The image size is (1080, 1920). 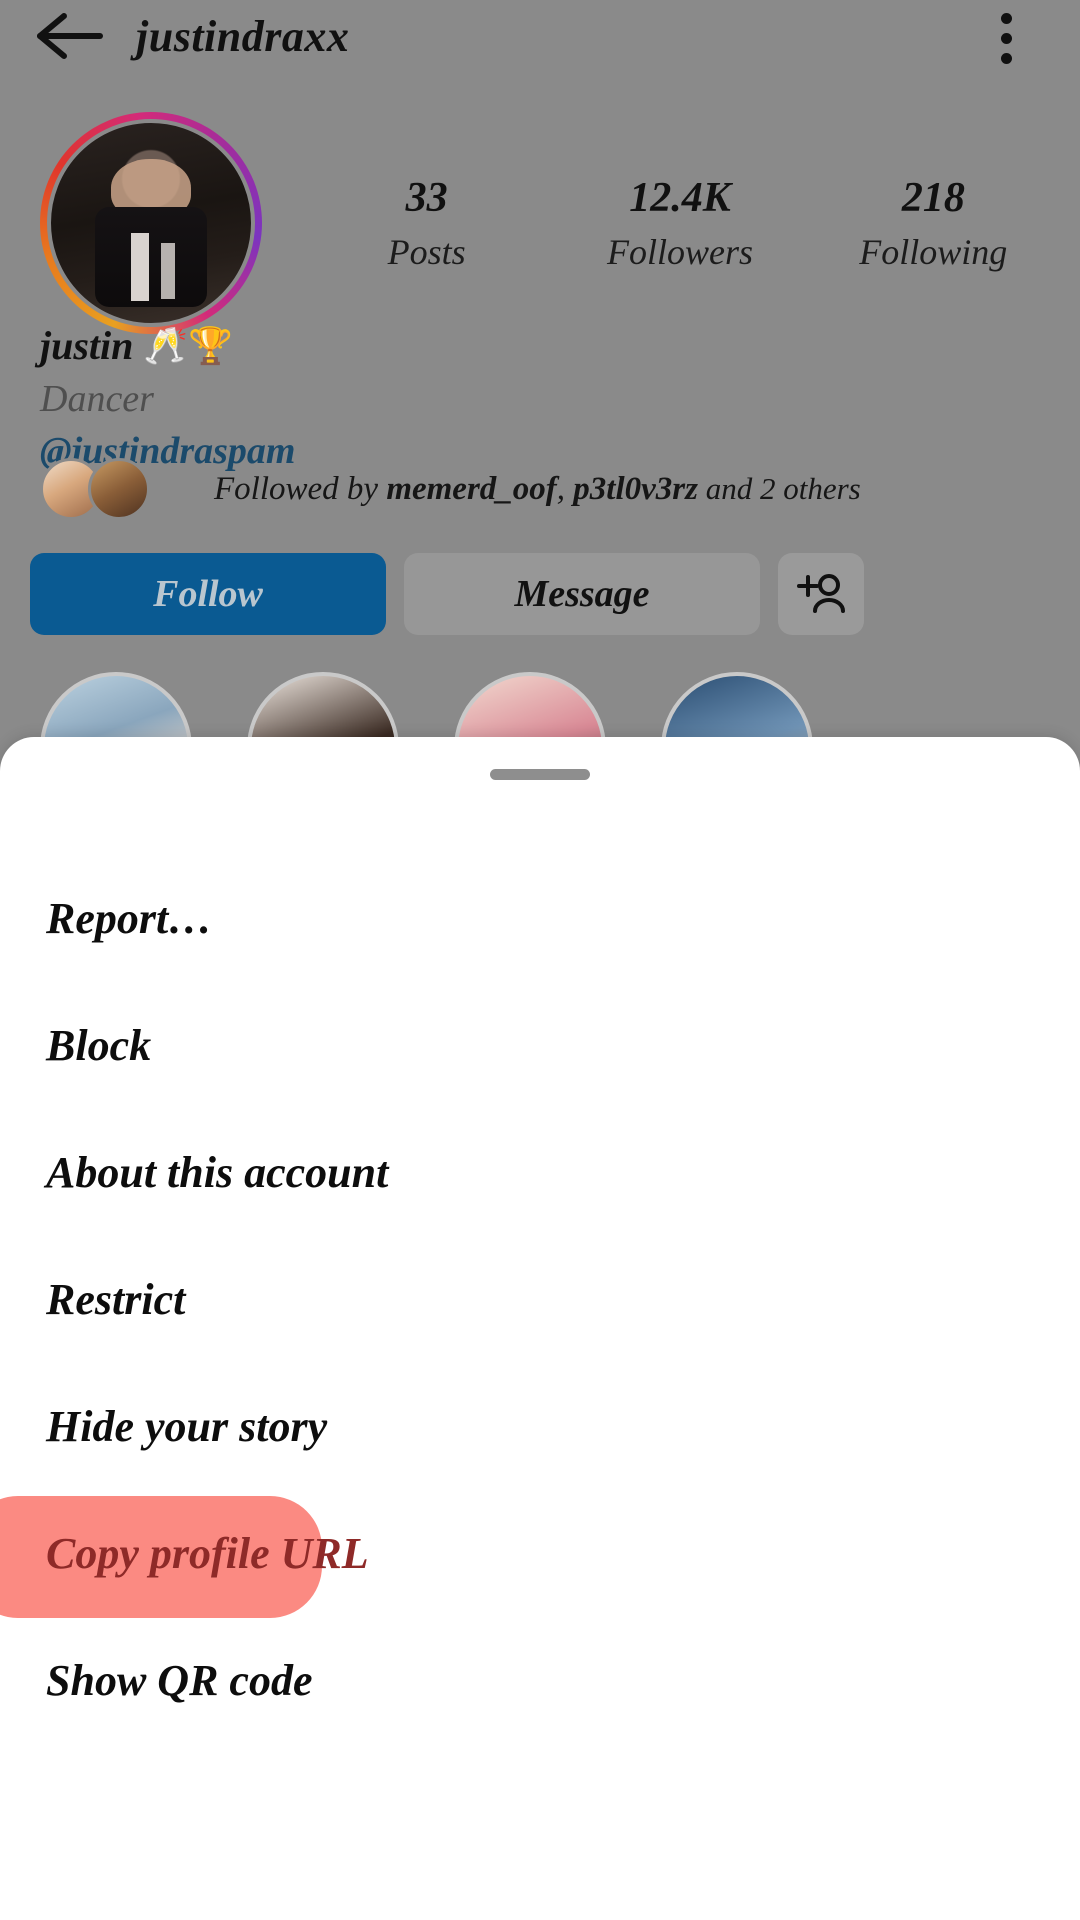 What do you see at coordinates (99, 1045) in the screenshot?
I see `menu-item-label: Block` at bounding box center [99, 1045].